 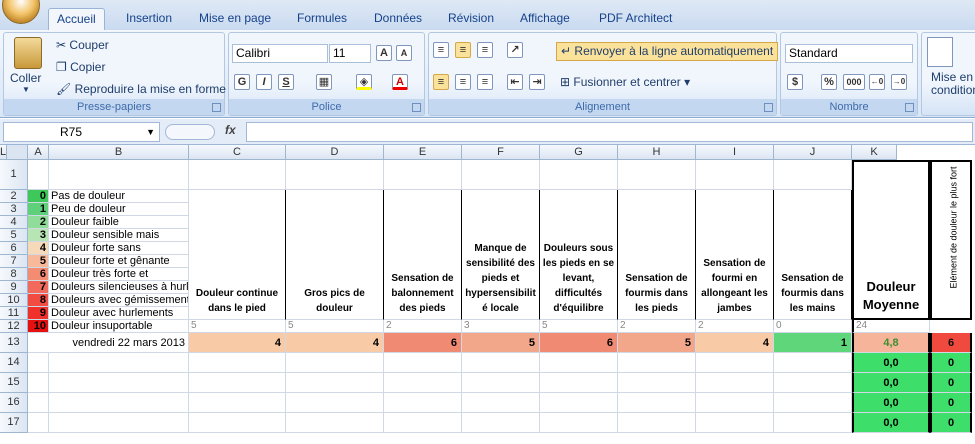 I want to click on decrease-indent-icon: ⇤, so click(x=515, y=82).